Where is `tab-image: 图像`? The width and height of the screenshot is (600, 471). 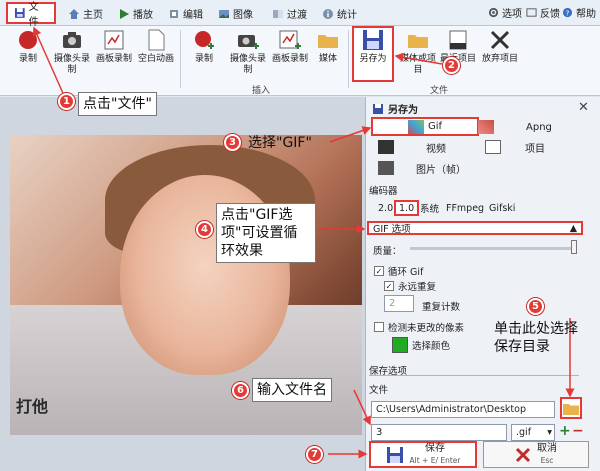
tab-image: 图像 is located at coordinates (235, 13).